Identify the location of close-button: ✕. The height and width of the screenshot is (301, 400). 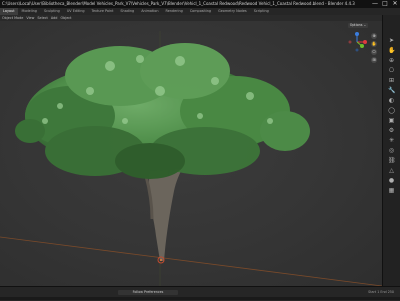
(395, 4).